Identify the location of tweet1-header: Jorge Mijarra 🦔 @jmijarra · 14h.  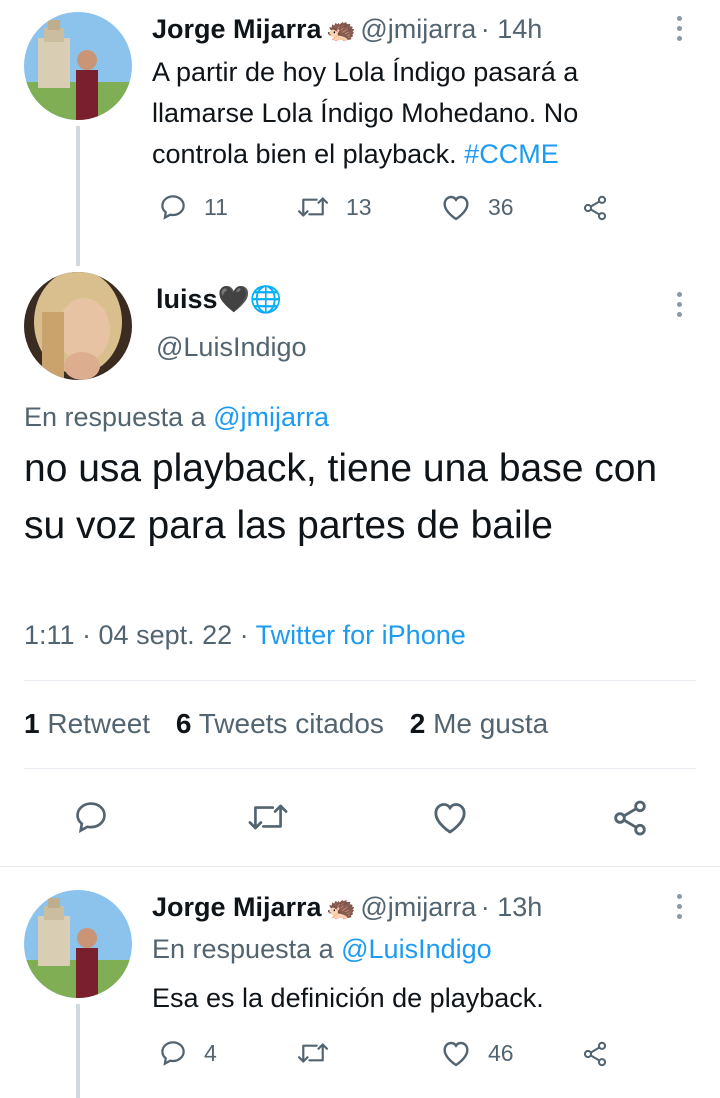
(347, 29).